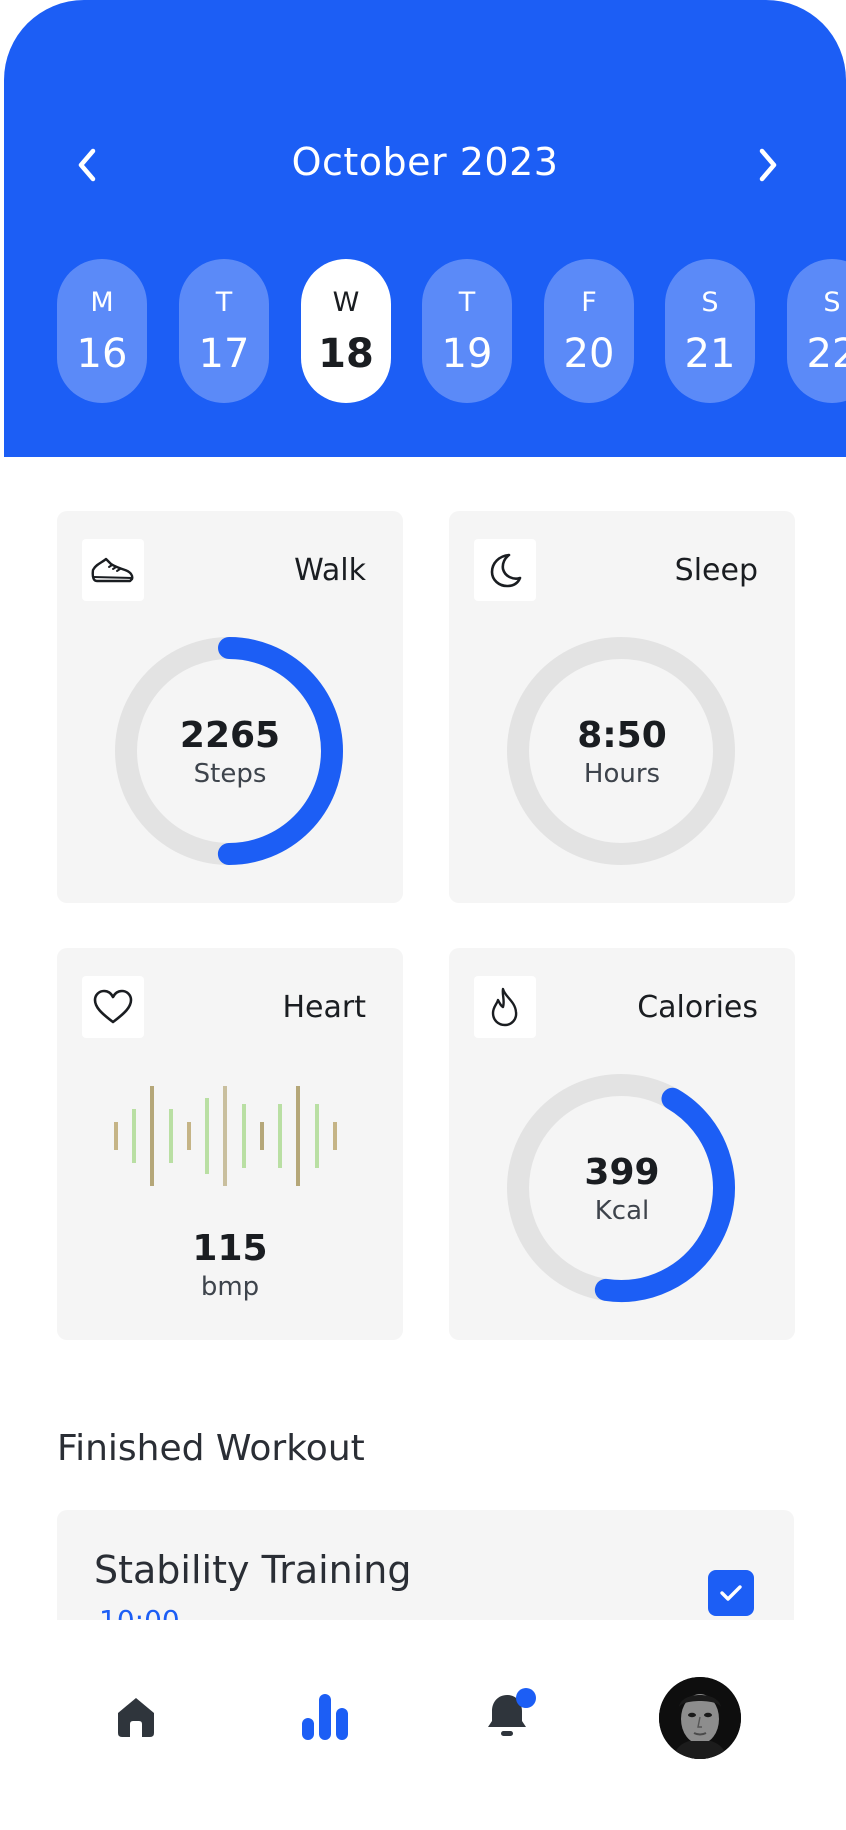 The image size is (846, 1830). I want to click on month-navigation: October 2023, so click(425, 166).